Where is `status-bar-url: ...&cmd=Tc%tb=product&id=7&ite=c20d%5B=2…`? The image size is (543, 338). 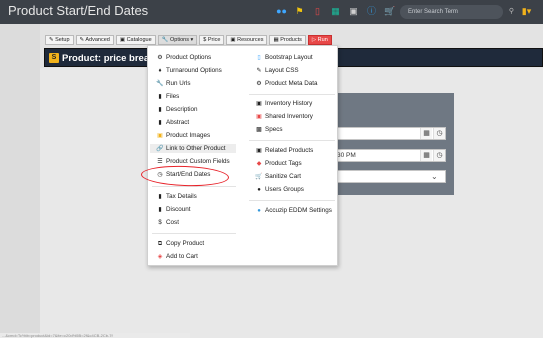 status-bar-url: ...&cmd=Tc%tb=product&id=7&ite=c20d%5B=2… is located at coordinates (95, 335).